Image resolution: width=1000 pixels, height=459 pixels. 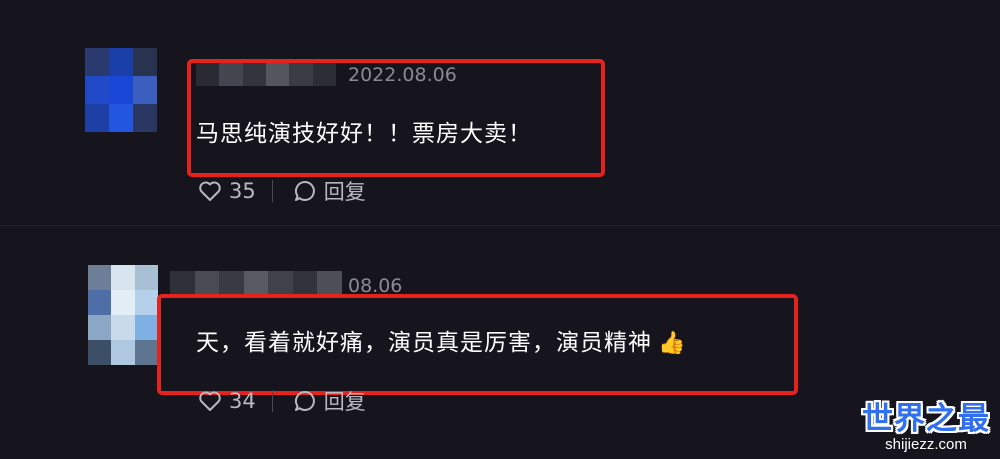 What do you see at coordinates (364, 134) in the screenshot?
I see `comment-text-content: 马思纯演技好好！！票房大卖！` at bounding box center [364, 134].